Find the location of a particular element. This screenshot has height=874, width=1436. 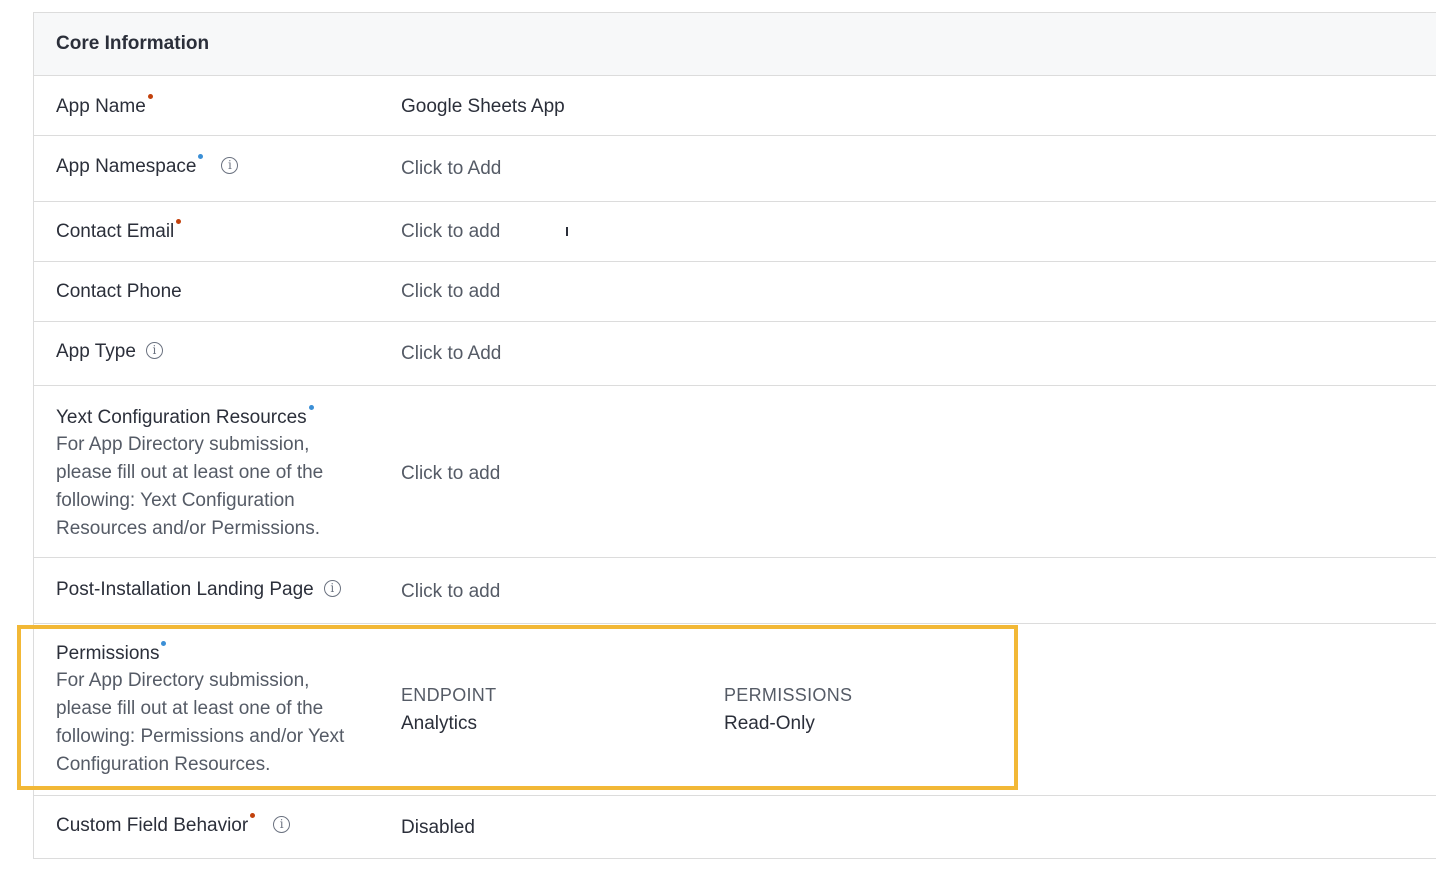

app-name-label: App Name is located at coordinates (104, 106).